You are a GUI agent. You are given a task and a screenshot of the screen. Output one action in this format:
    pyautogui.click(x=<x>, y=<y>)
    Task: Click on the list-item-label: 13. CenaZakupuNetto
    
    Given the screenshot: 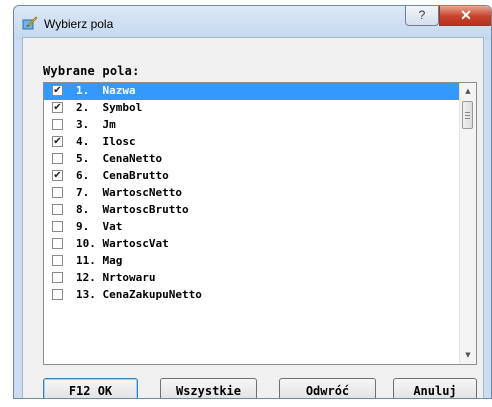 What is the action you would take?
    pyautogui.click(x=139, y=294)
    